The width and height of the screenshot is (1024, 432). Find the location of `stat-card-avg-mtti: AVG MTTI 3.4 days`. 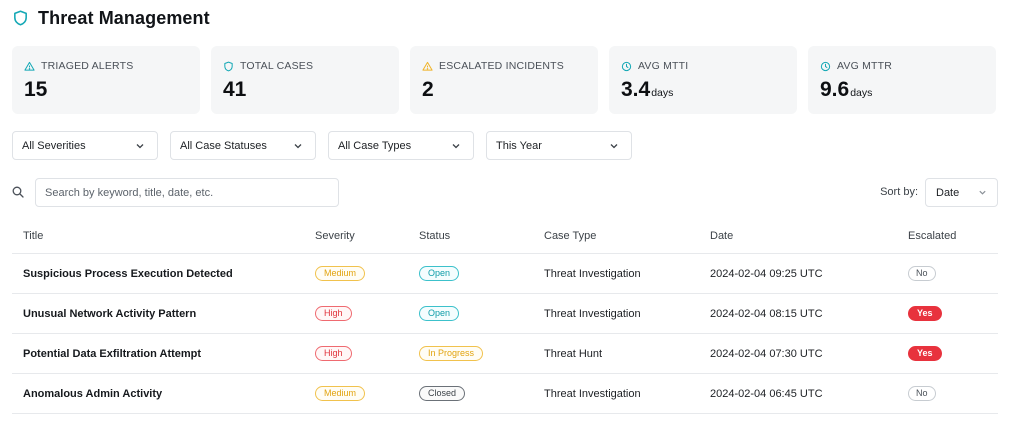

stat-card-avg-mtti: AVG MTTI 3.4 days is located at coordinates (703, 80).